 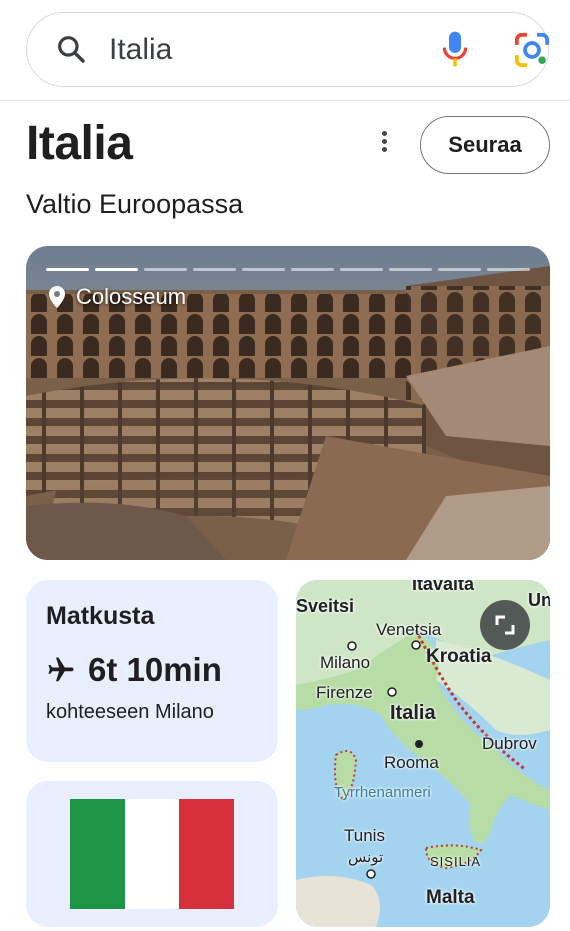 I want to click on search-bar: Italia, so click(x=288, y=49).